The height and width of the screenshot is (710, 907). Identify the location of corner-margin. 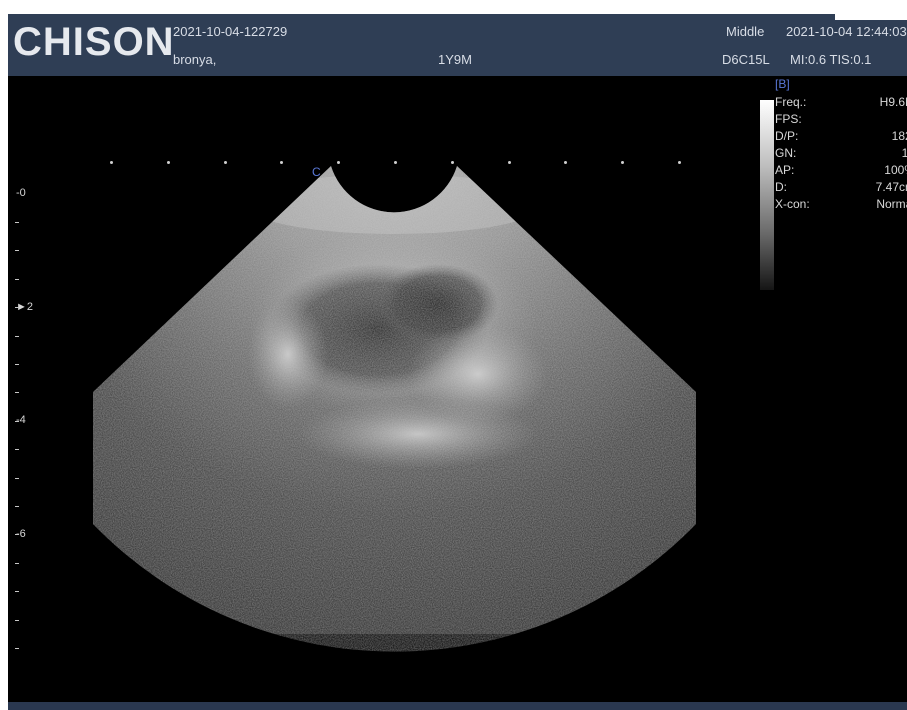
(871, 10).